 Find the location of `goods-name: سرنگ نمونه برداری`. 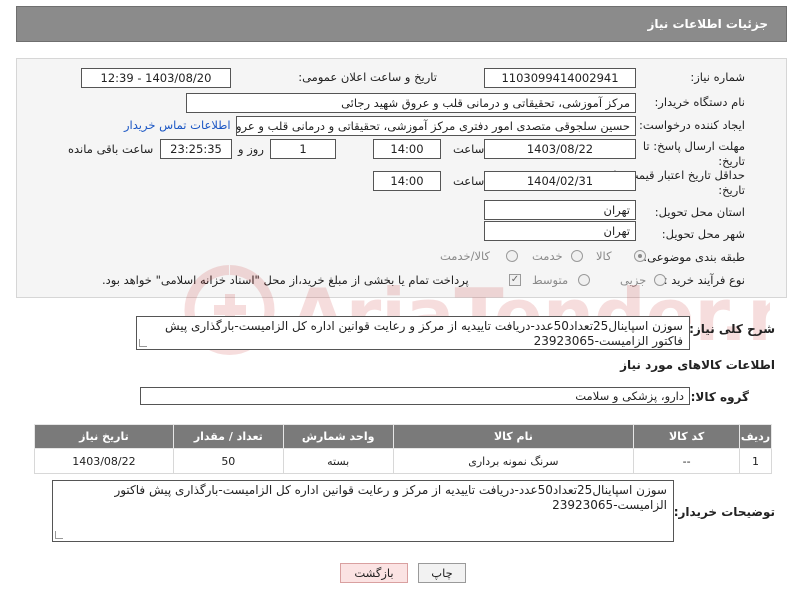

goods-name: سرنگ نمونه برداری is located at coordinates (513, 461).